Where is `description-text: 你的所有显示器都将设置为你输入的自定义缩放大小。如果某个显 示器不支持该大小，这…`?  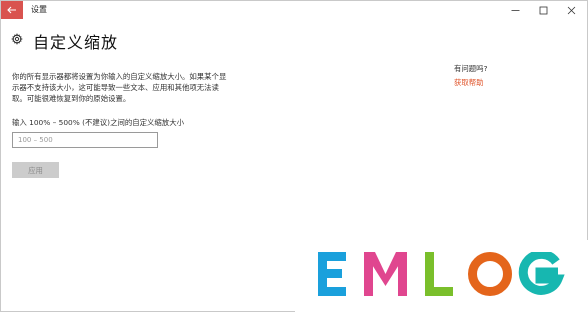 description-text: 你的所有显示器都将设置为你输入的自定义缩放大小。如果某个显 示器不支持该大小，这… is located at coordinates (152, 87).